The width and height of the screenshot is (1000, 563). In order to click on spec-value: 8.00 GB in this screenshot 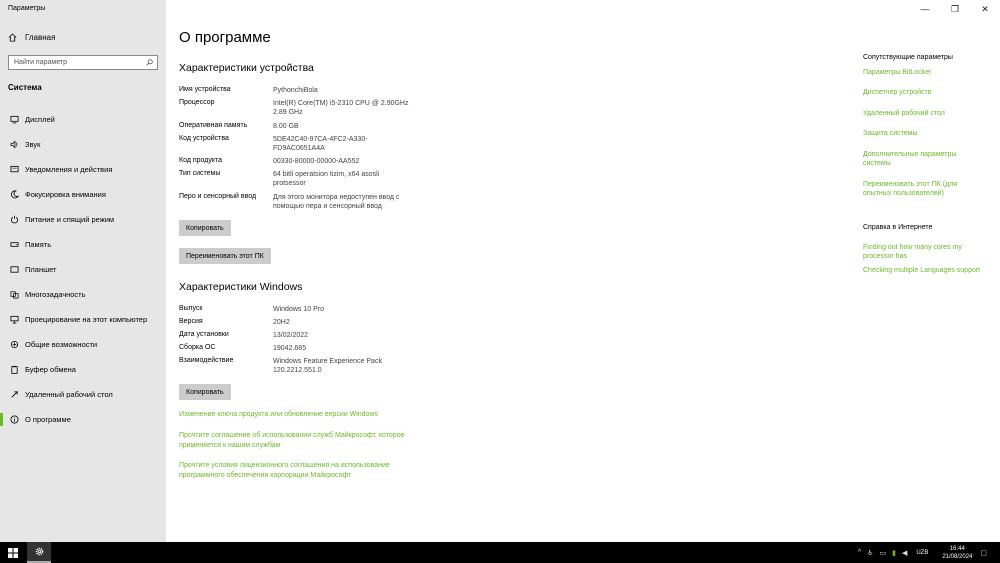, I will do `click(286, 126)`.